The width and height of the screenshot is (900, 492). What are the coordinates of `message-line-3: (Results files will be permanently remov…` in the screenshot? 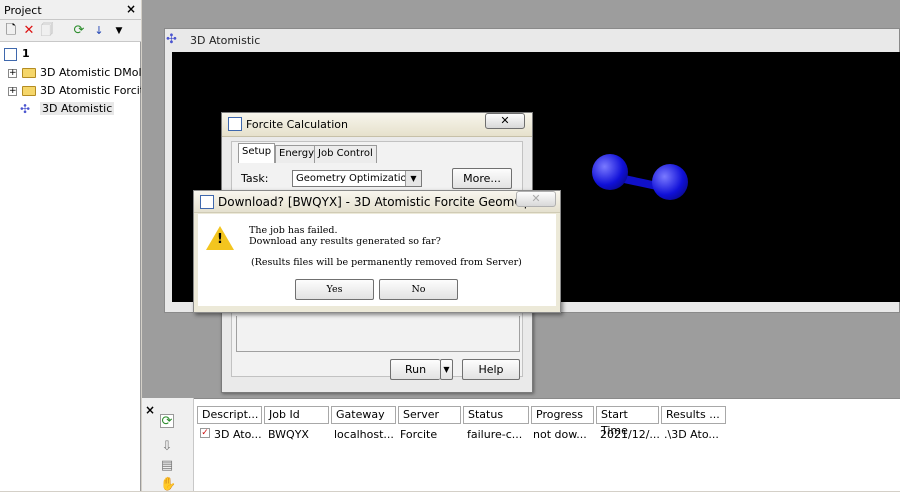 It's located at (386, 262).